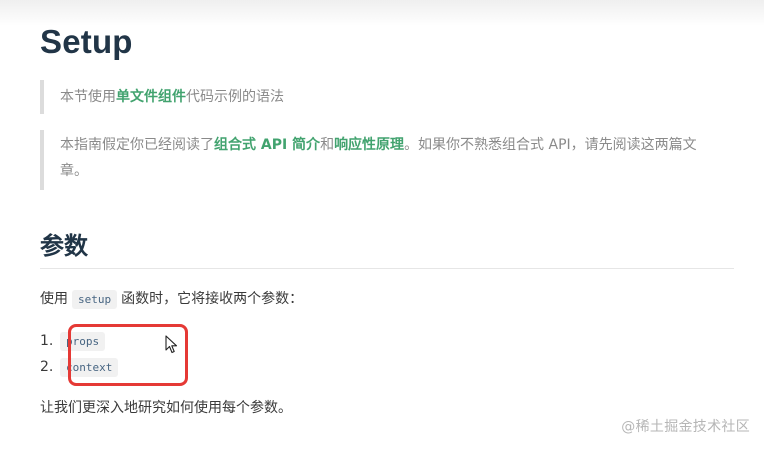  What do you see at coordinates (171, 344) in the screenshot?
I see `mouse-pointer-icon` at bounding box center [171, 344].